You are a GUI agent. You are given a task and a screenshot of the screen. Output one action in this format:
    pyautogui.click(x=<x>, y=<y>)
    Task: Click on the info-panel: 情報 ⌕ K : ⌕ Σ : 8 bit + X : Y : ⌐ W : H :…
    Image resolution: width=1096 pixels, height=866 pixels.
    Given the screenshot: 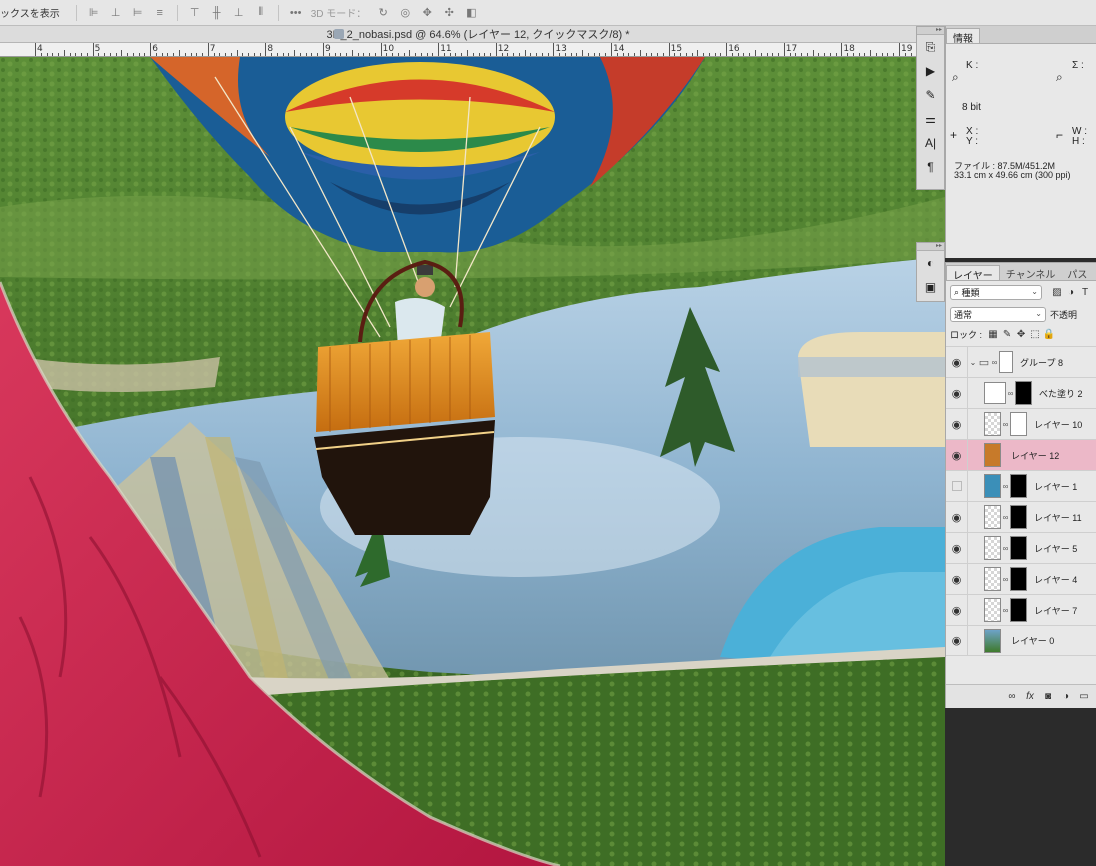 What is the action you would take?
    pyautogui.click(x=1020, y=142)
    